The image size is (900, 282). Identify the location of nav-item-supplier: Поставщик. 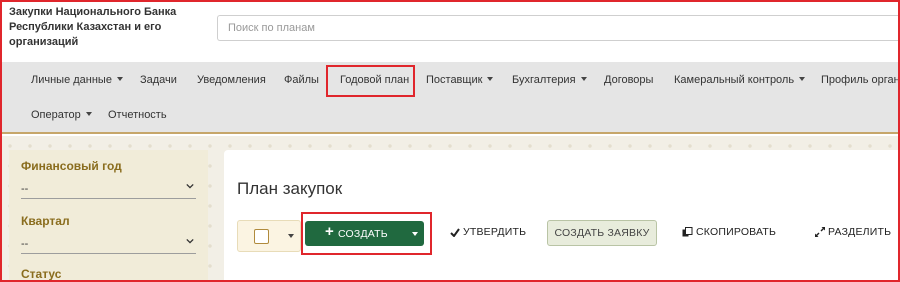
(460, 80).